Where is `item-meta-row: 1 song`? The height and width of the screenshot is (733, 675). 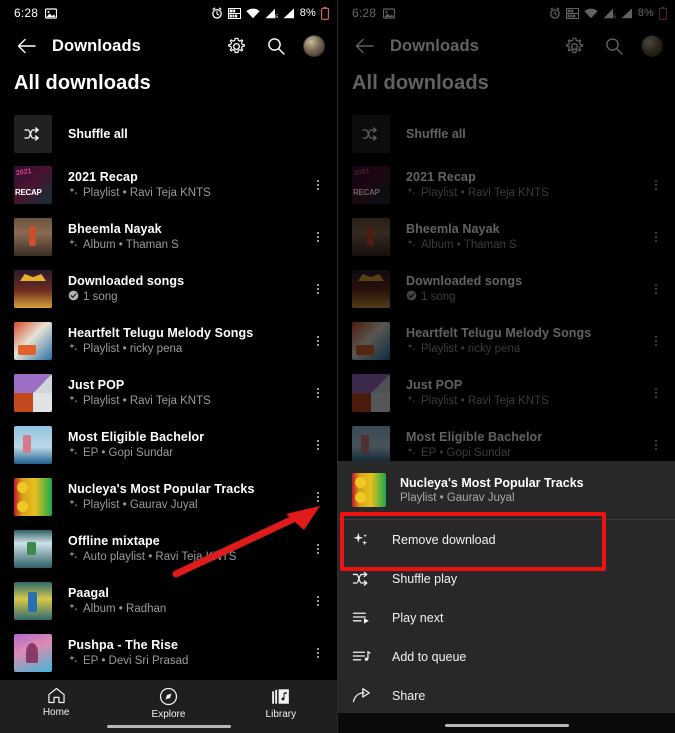 item-meta-row: 1 song is located at coordinates (186, 297).